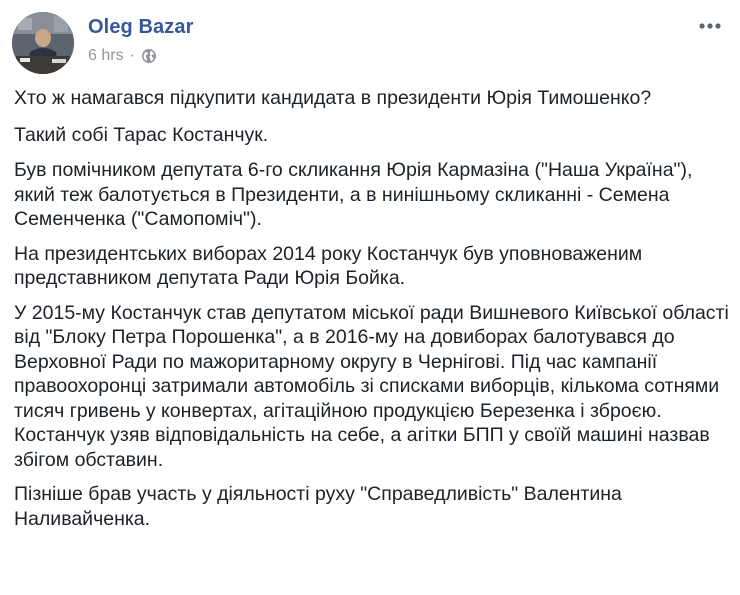  Describe the element at coordinates (141, 134) in the screenshot. I see `post-paragraph: Такий собі Тарас Костанчук.` at that location.